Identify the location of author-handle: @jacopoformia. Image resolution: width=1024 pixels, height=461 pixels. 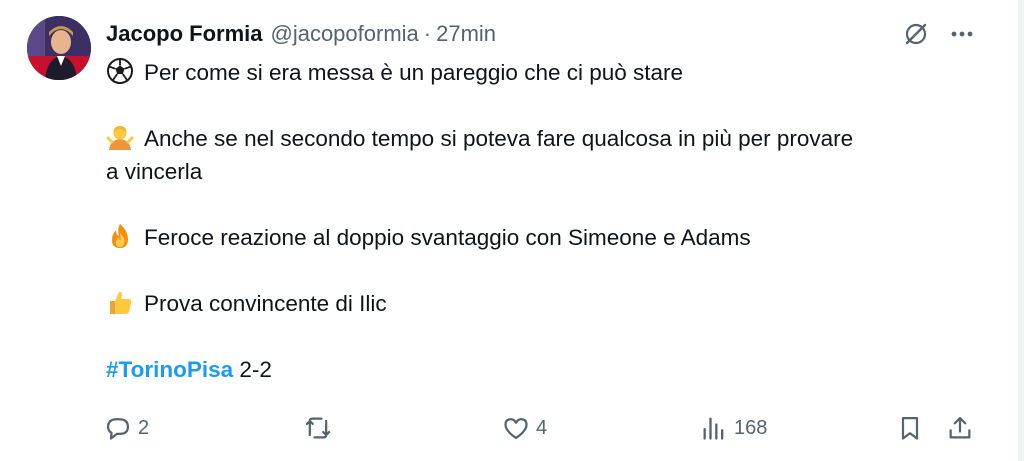
(344, 34).